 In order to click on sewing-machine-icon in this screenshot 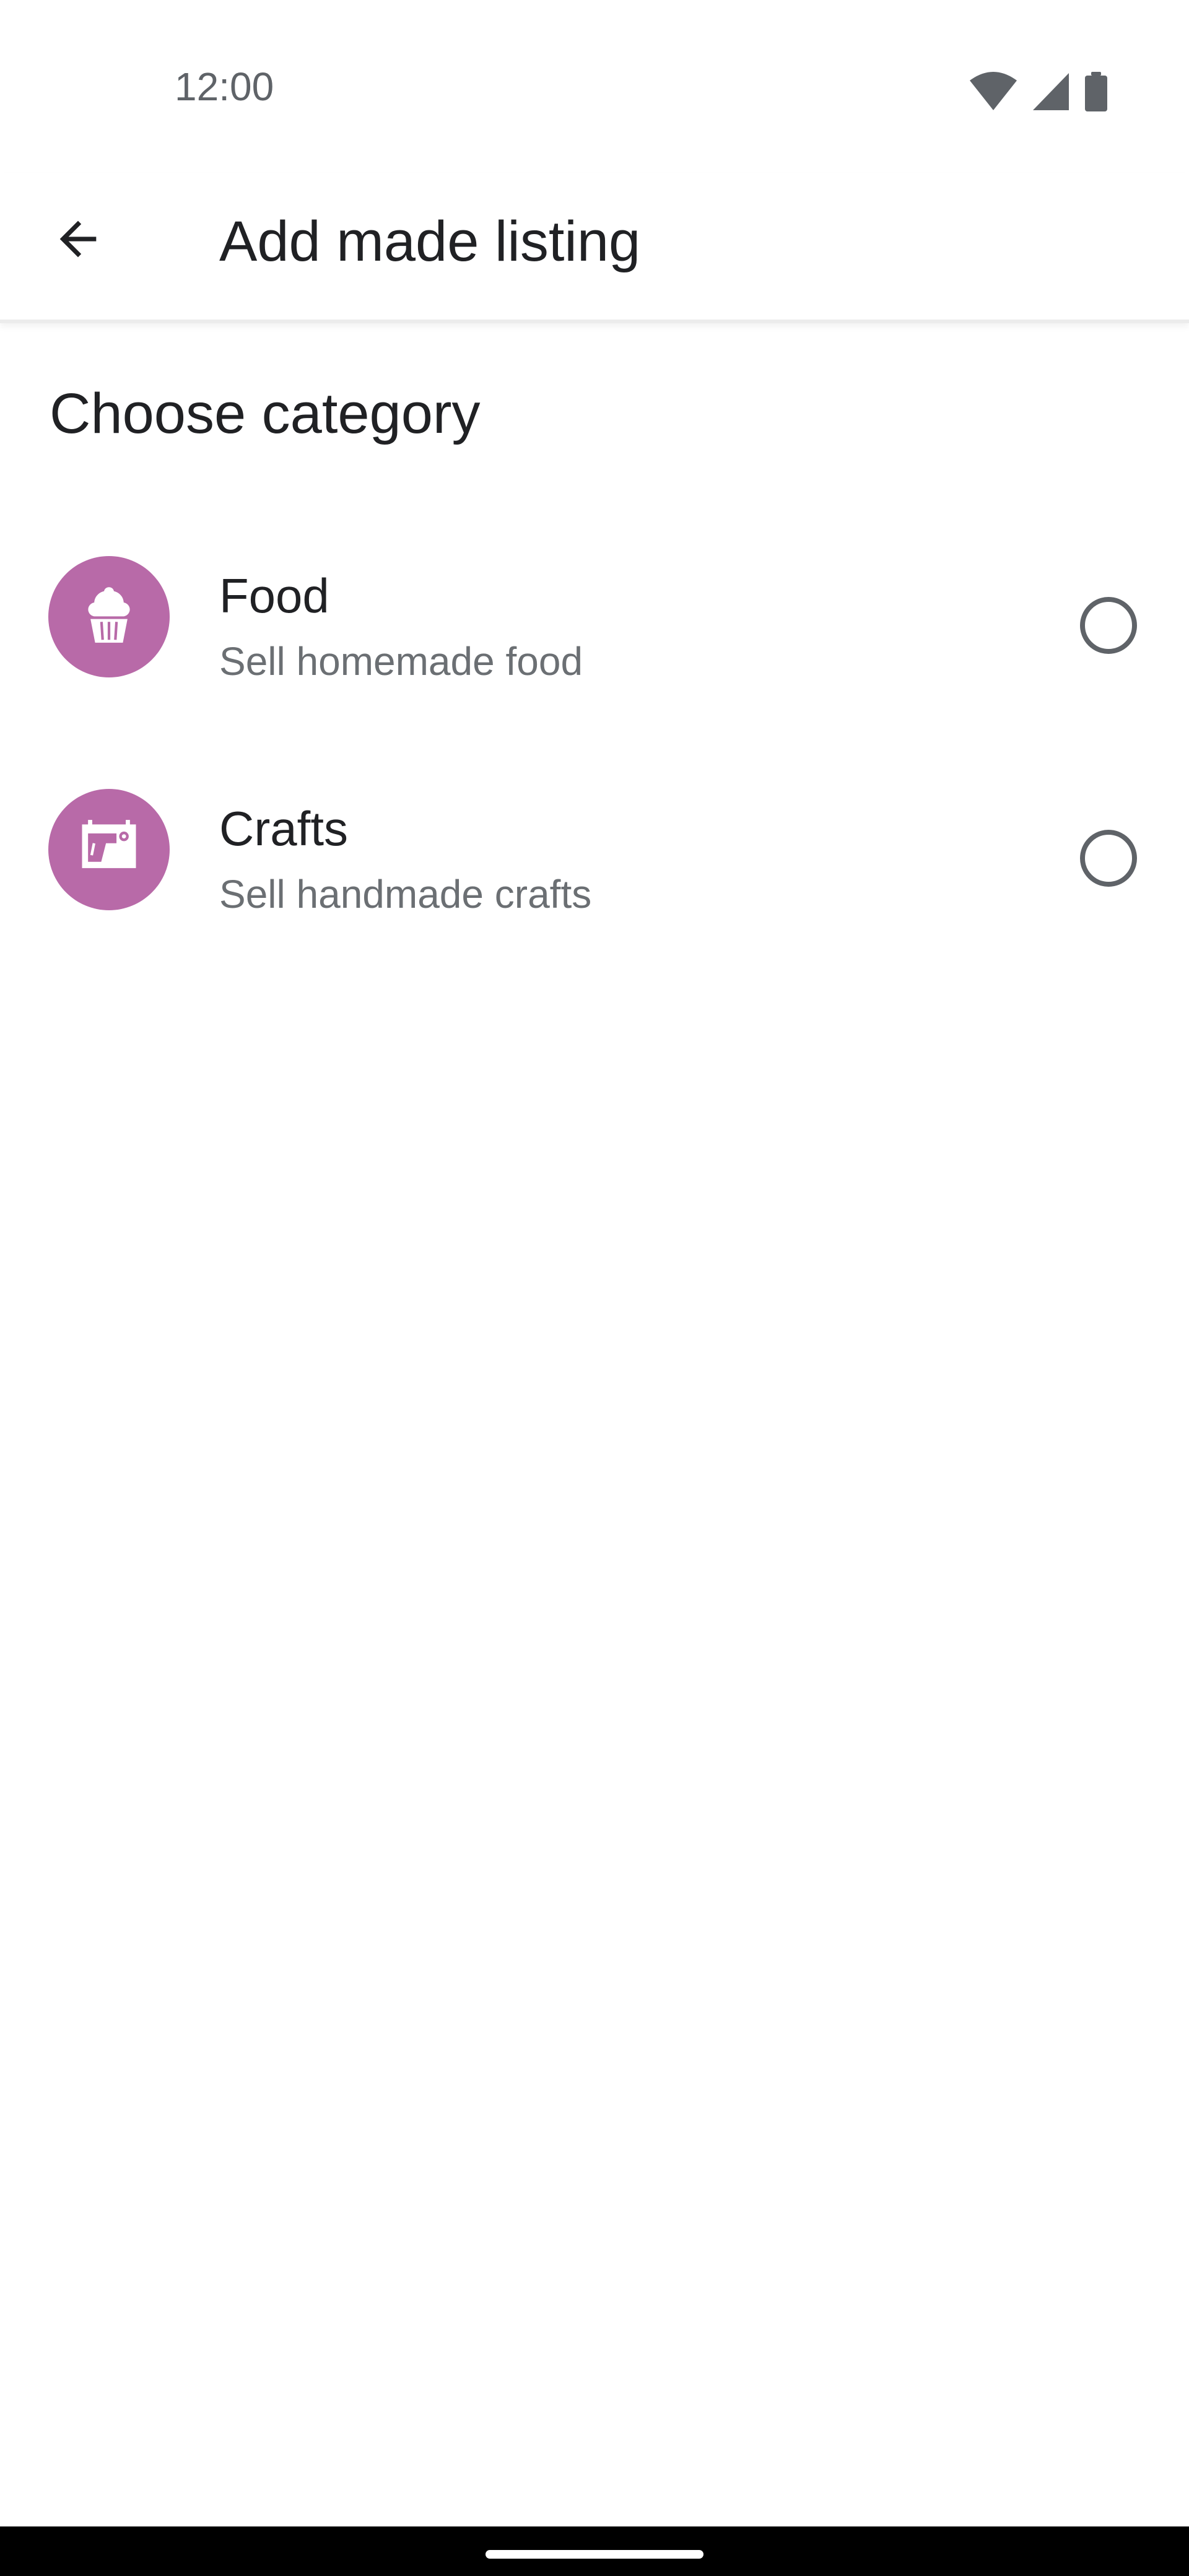, I will do `click(109, 849)`.